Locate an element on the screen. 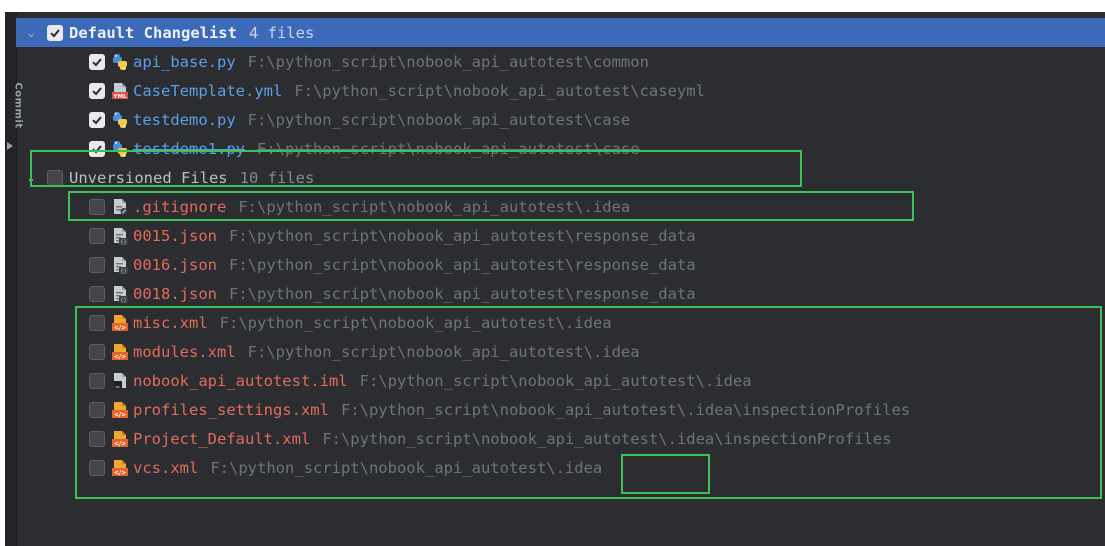 This screenshot has height=546, width=1105. iml-file-icon is located at coordinates (120, 381).